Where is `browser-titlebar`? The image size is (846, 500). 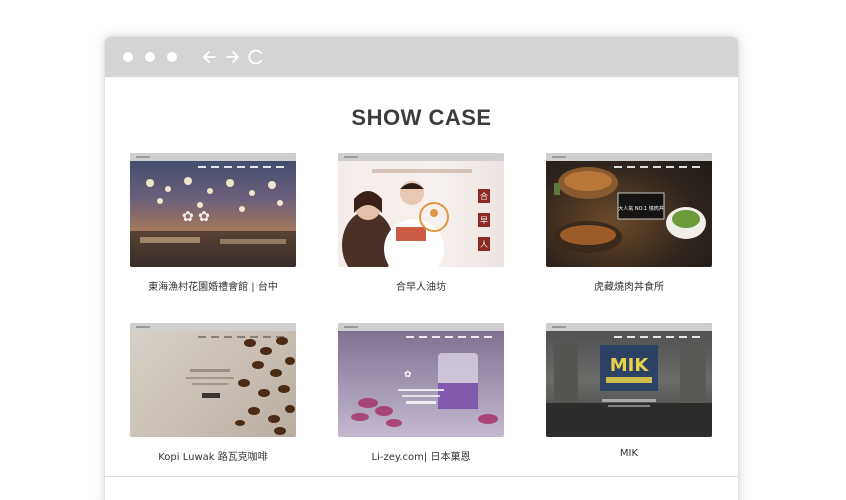 browser-titlebar is located at coordinates (421, 57).